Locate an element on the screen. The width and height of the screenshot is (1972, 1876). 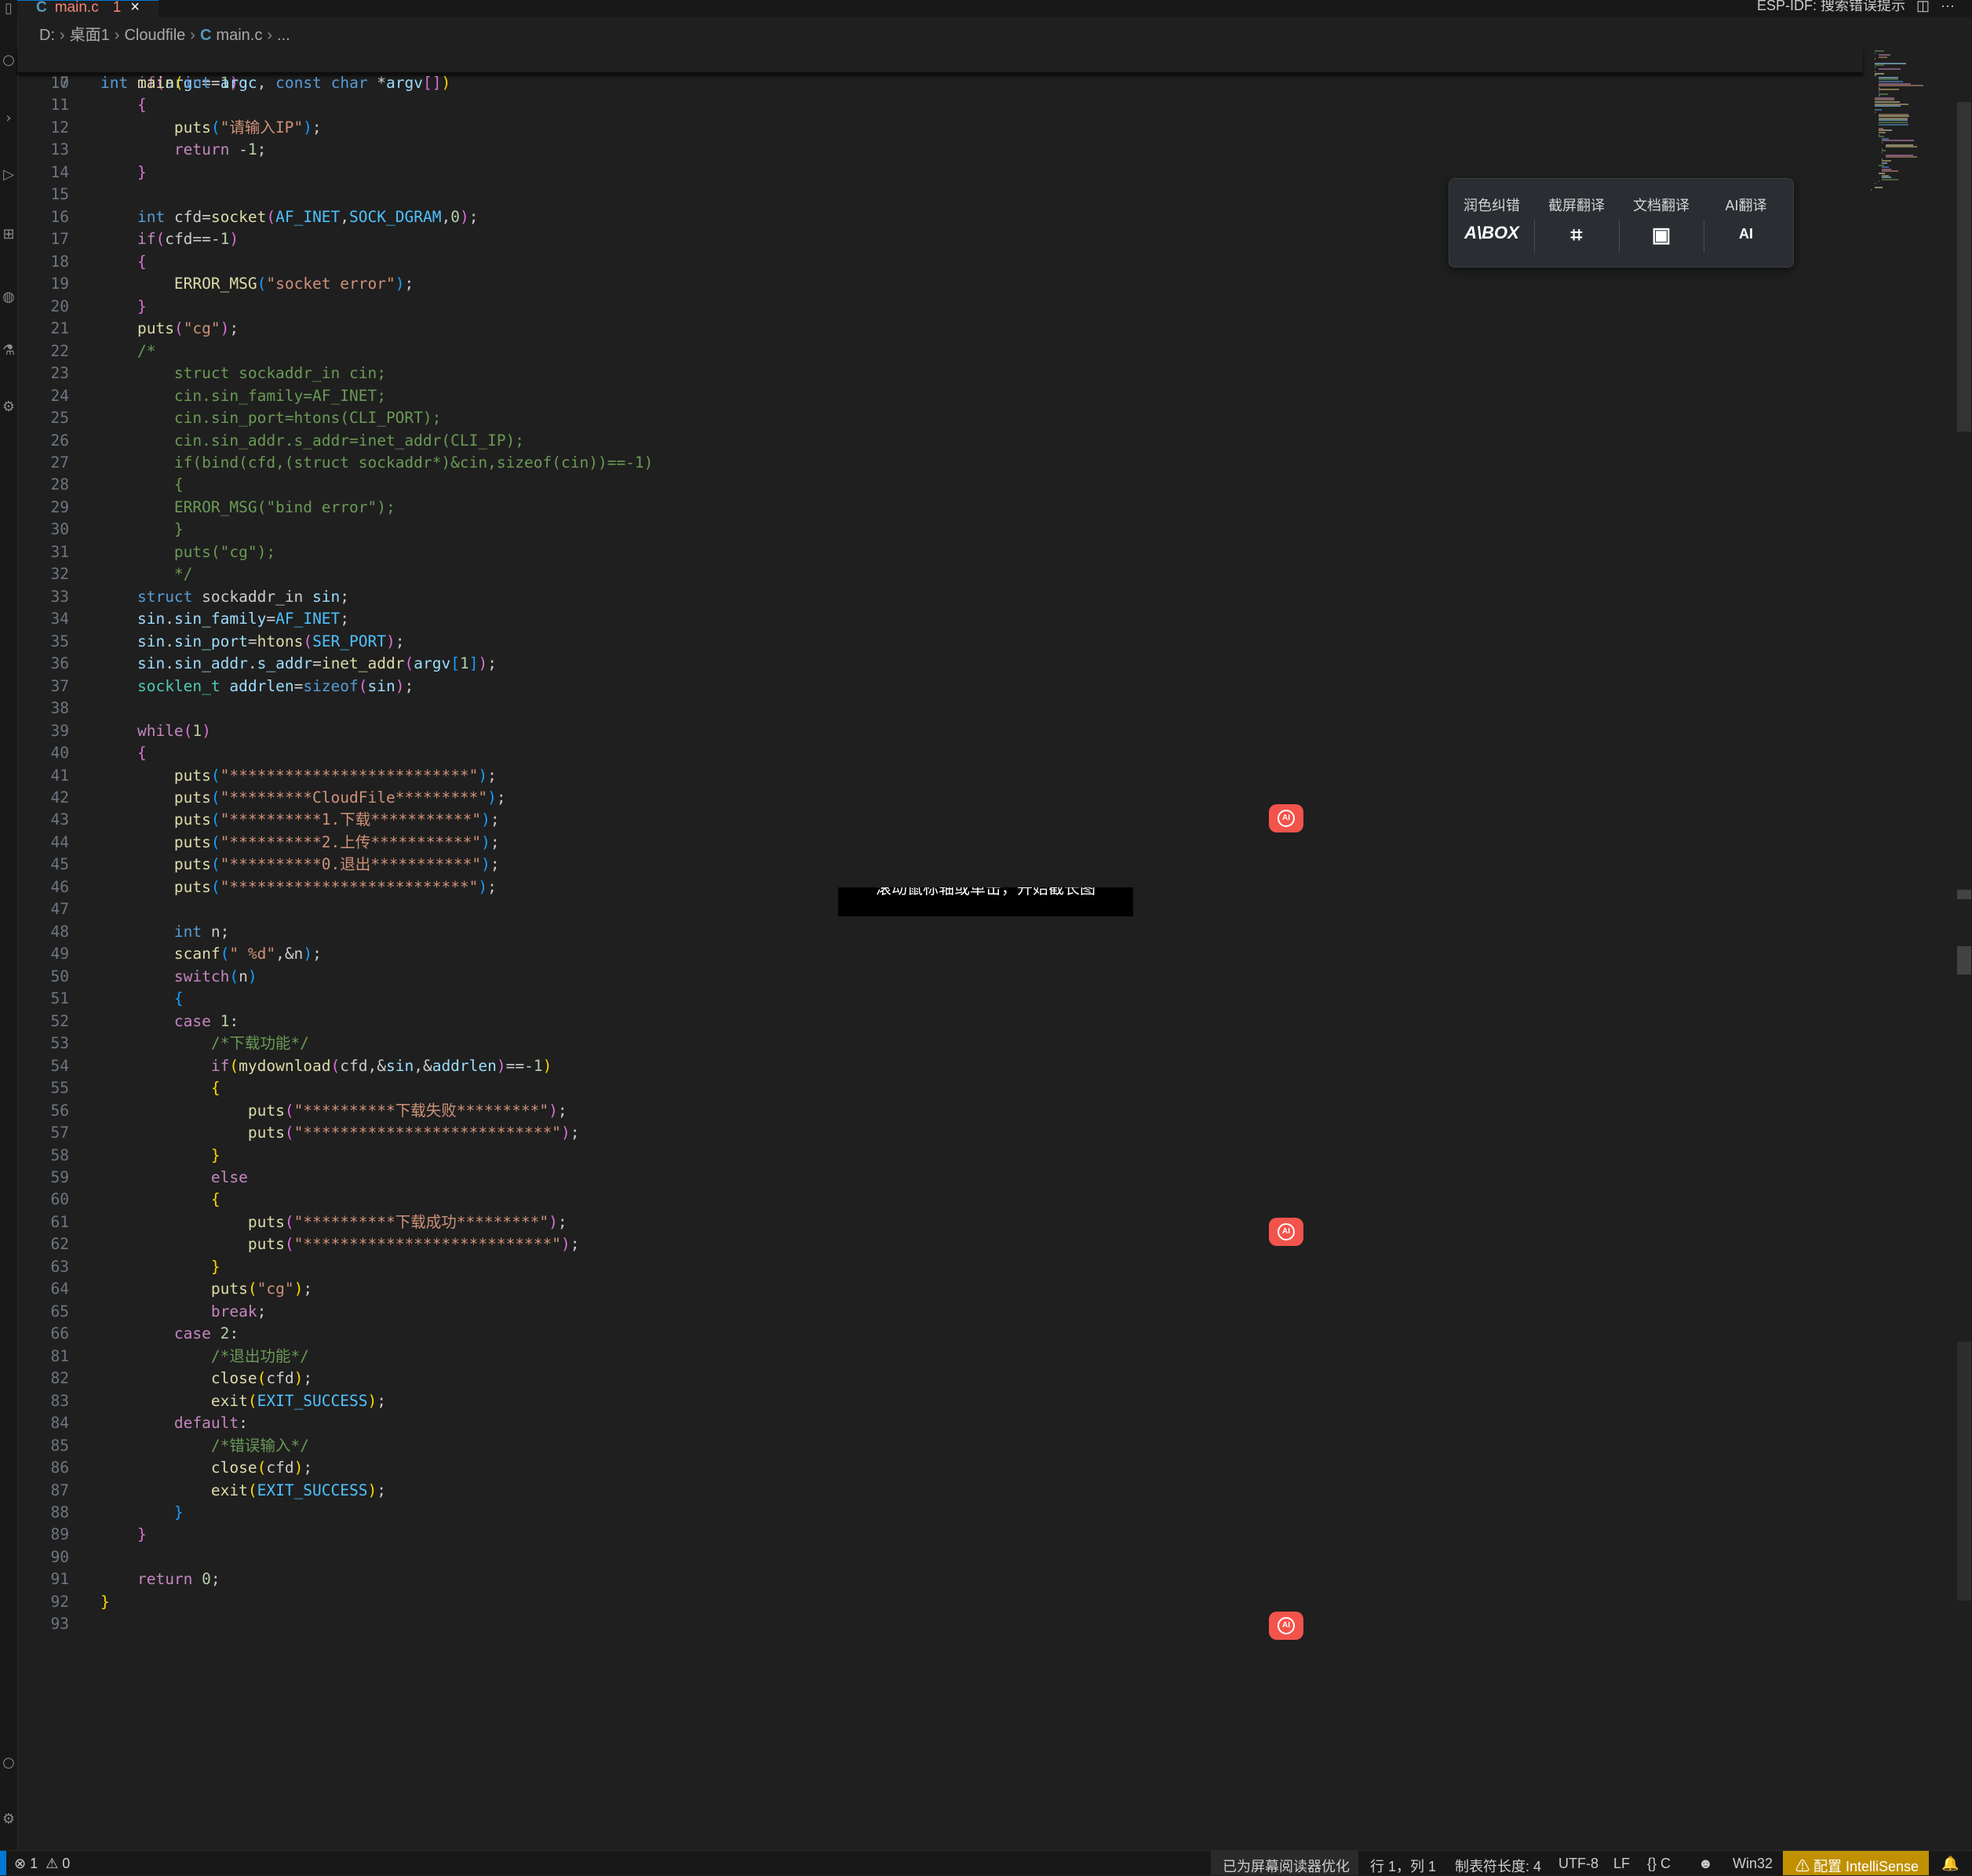
code-line: 48 int n; is located at coordinates (940, 932).